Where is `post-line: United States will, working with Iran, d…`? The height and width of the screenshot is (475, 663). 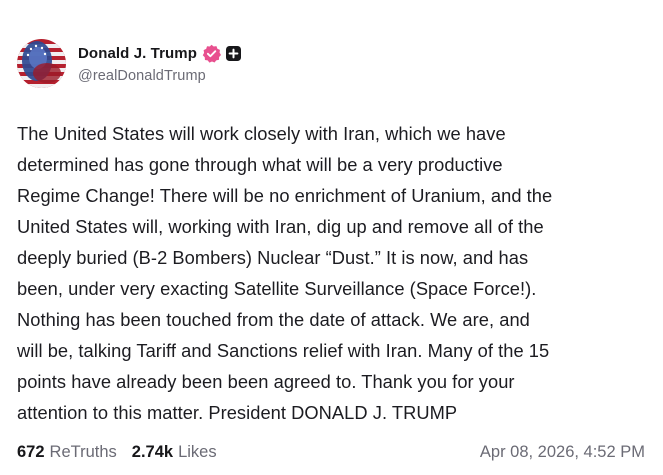
post-line: United States will, working with Iran, d… is located at coordinates (280, 226).